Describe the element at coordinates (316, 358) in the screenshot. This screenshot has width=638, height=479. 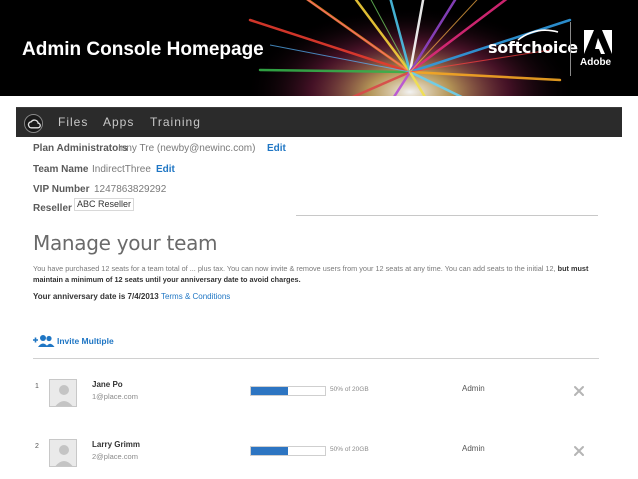
I see `list-divider` at that location.